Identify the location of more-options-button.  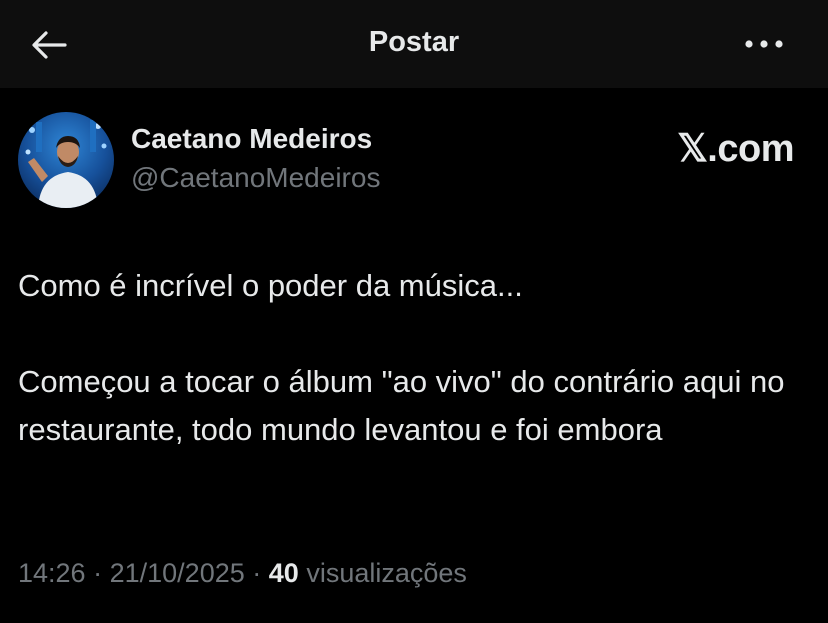
(764, 44).